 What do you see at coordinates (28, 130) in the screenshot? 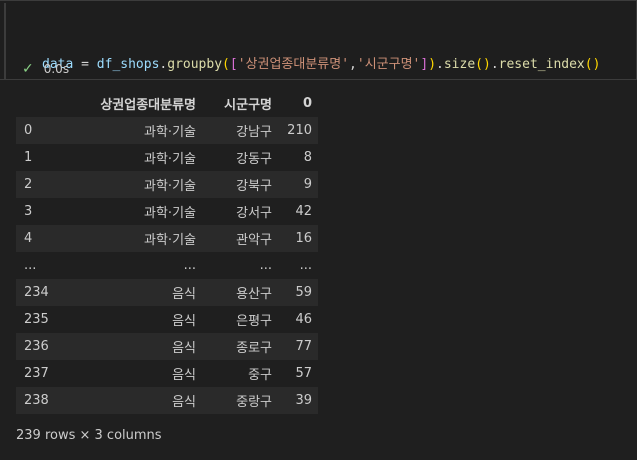
I see `row-index-cell: 0` at bounding box center [28, 130].